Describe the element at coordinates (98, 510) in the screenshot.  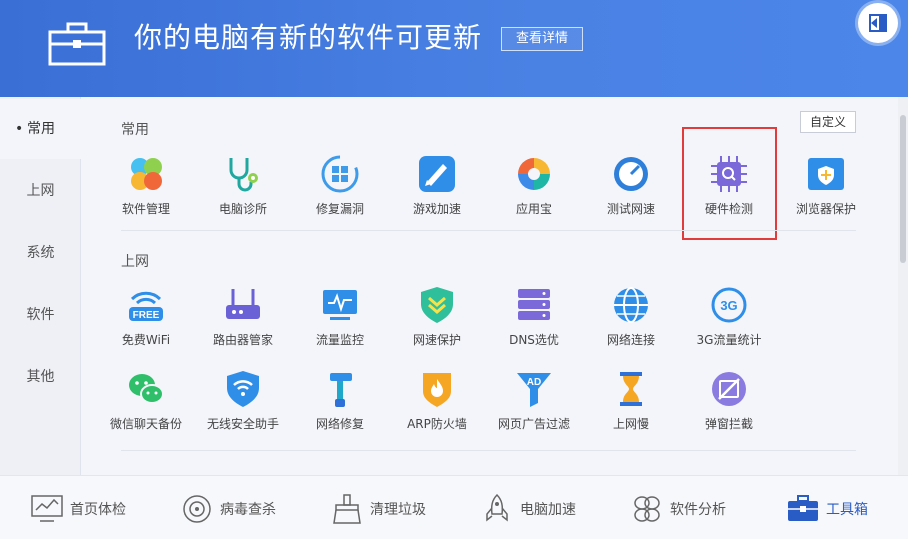
I see `nav-label: 首页体检` at that location.